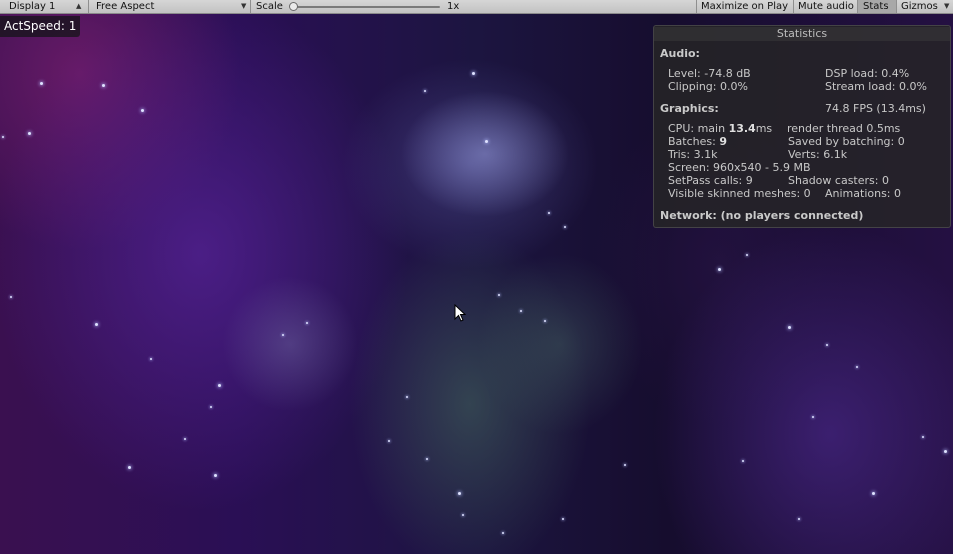 The width and height of the screenshot is (953, 554). I want to click on statistics-title: Statistics, so click(802, 34).